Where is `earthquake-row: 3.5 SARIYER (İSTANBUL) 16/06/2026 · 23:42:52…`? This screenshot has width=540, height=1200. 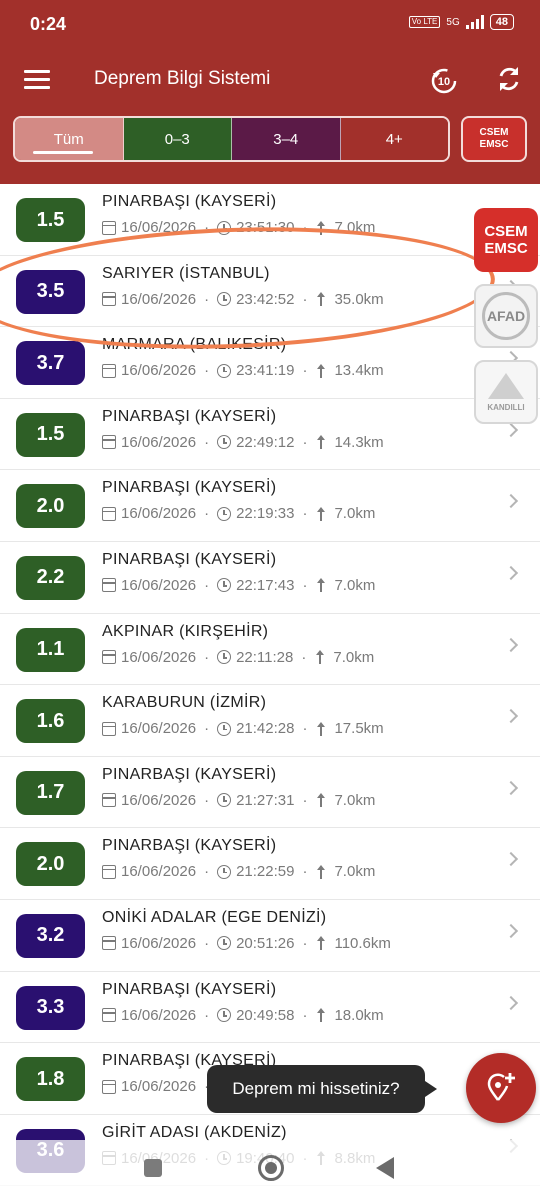
earthquake-row: 3.5 SARIYER (İSTANBUL) 16/06/2026 · 23:42:52… is located at coordinates (270, 292).